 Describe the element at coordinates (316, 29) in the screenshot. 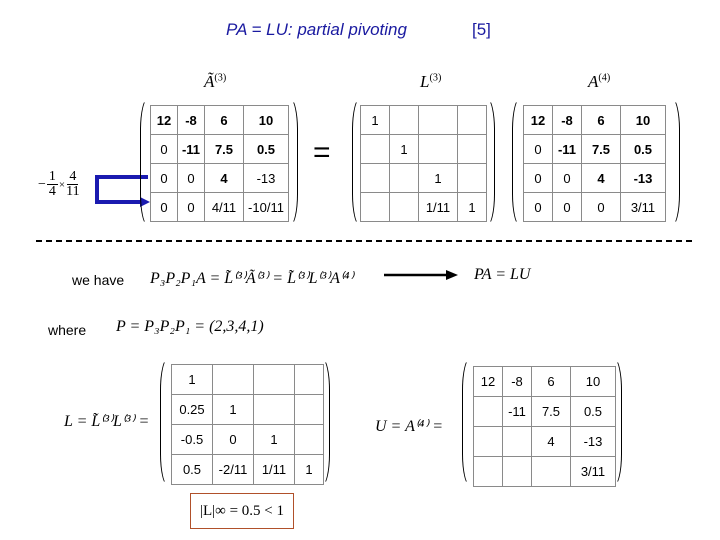

I see `title-text: PA = LU: partial pivoting` at that location.